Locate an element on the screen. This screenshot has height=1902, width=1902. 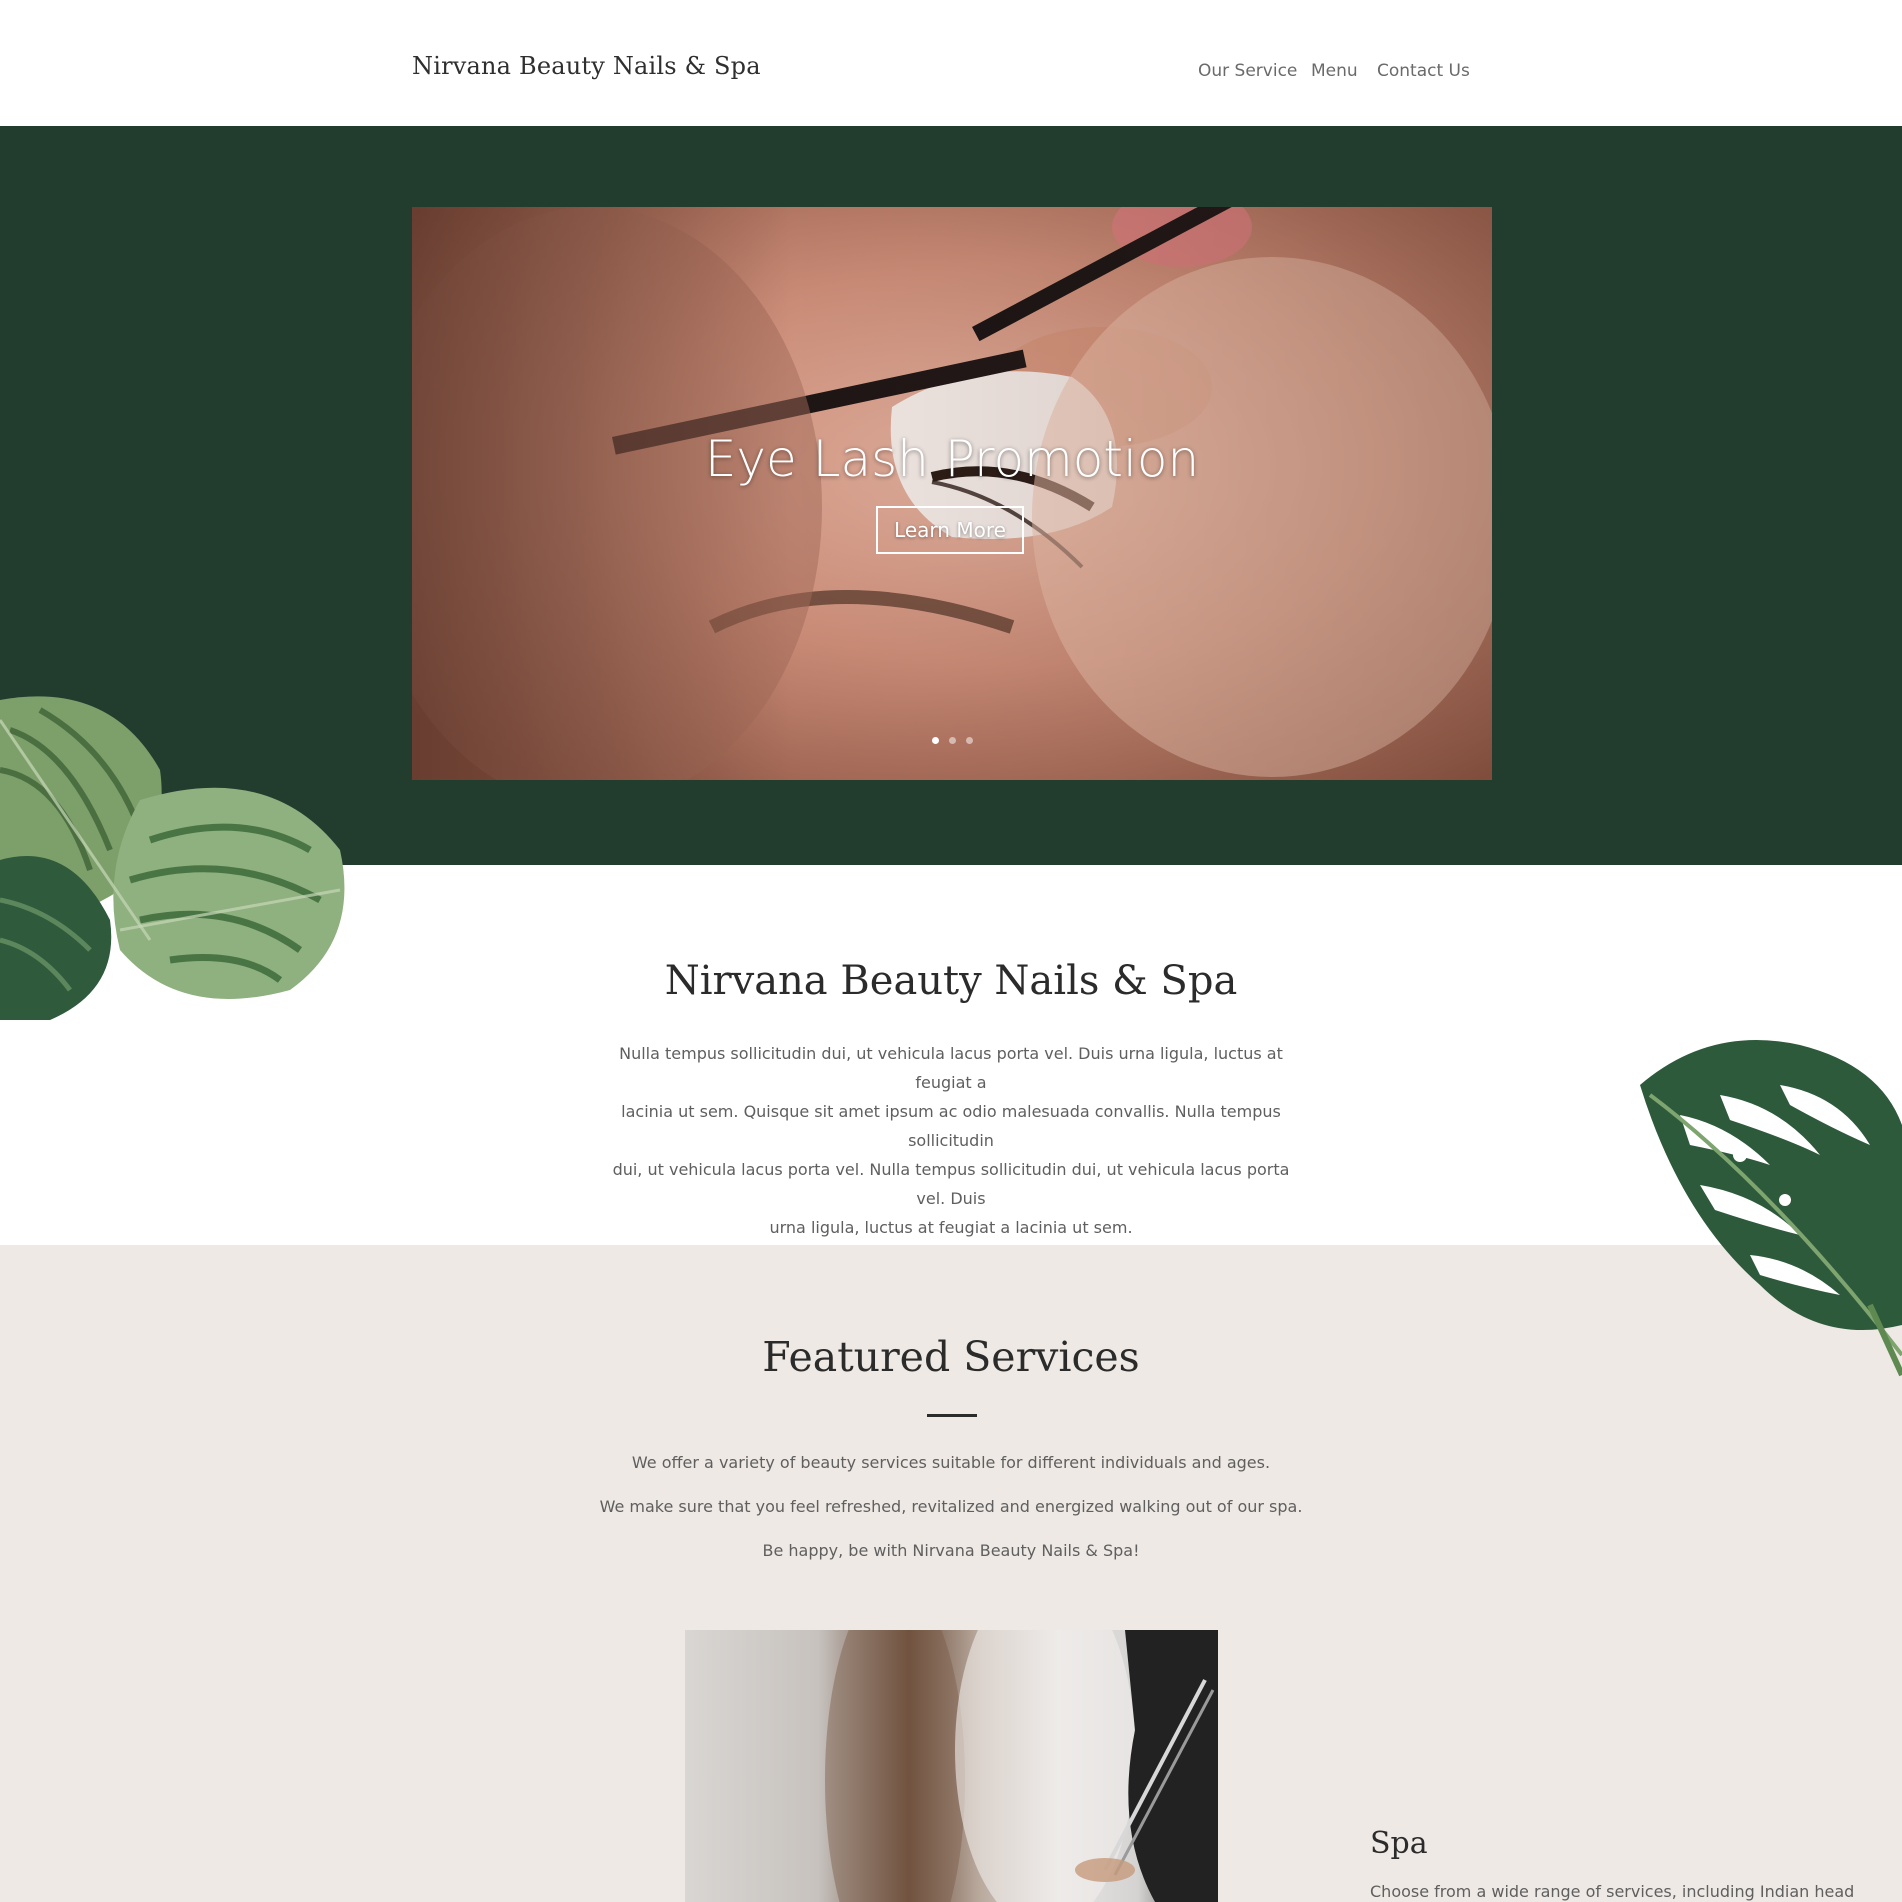
service-photo is located at coordinates (951, 1766).